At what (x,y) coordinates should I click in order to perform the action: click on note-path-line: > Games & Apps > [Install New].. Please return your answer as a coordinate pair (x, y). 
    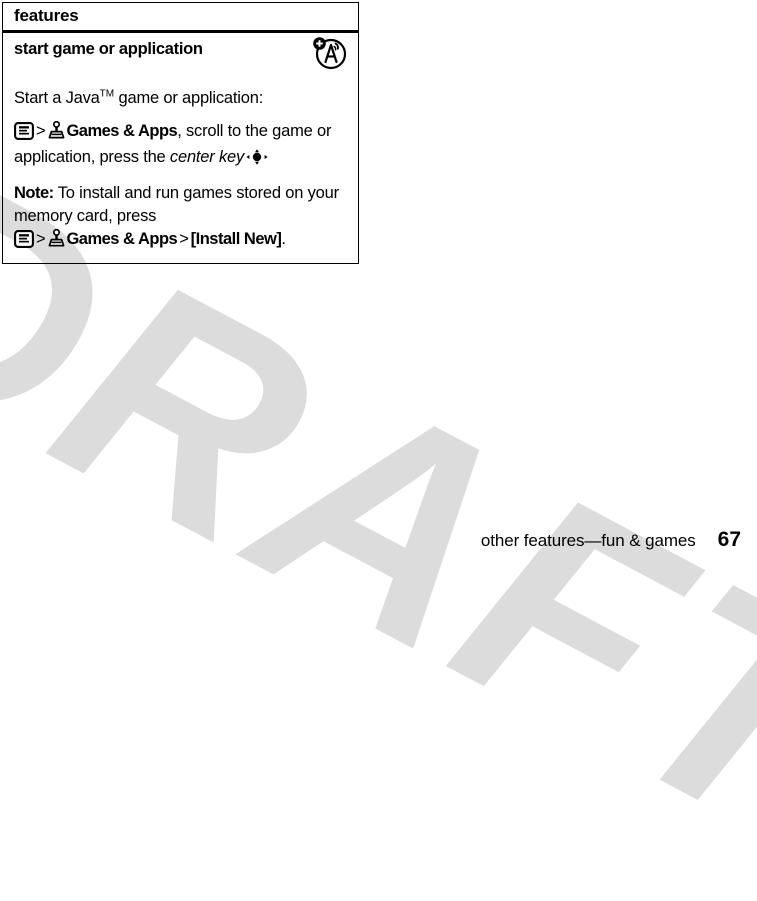
    Looking at the image, I should click on (181, 241).